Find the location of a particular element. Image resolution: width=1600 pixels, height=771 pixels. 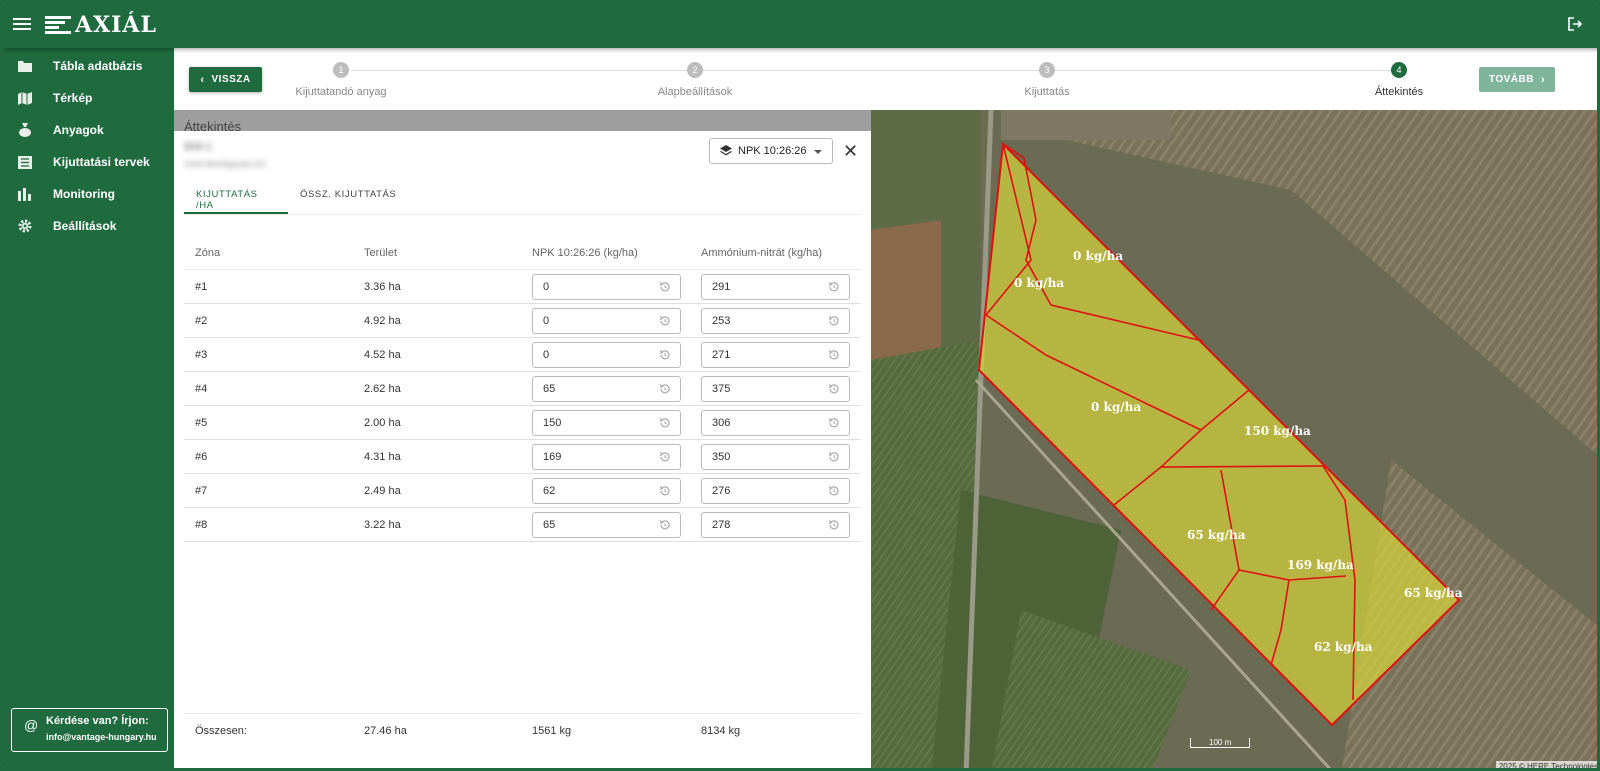

field-subtitle: Hold Meofigazda 2/1 is located at coordinates (225, 164).